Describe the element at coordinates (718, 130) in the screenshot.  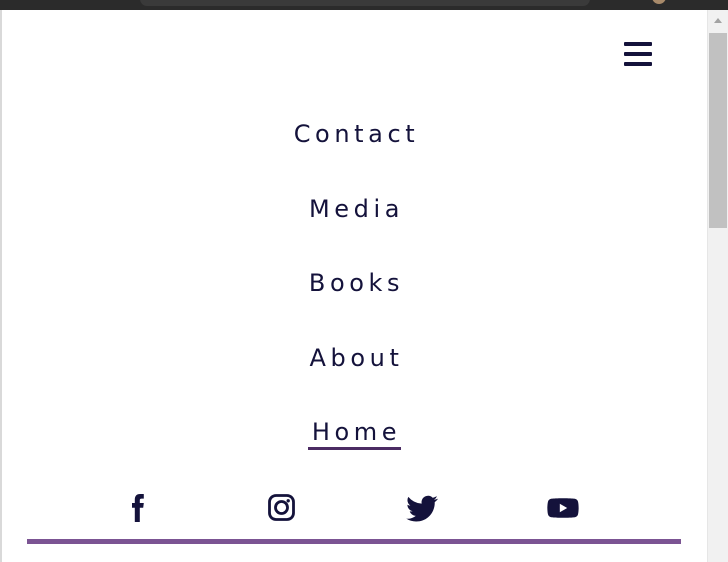
I see `scrollbar-thumb` at that location.